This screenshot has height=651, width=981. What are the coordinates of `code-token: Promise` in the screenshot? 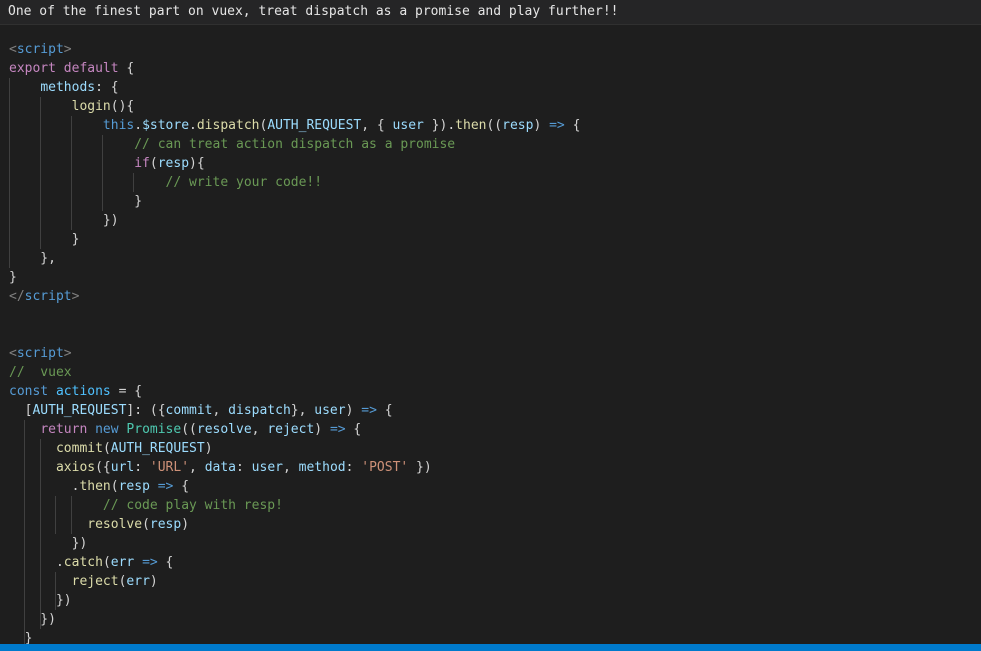 It's located at (154, 429).